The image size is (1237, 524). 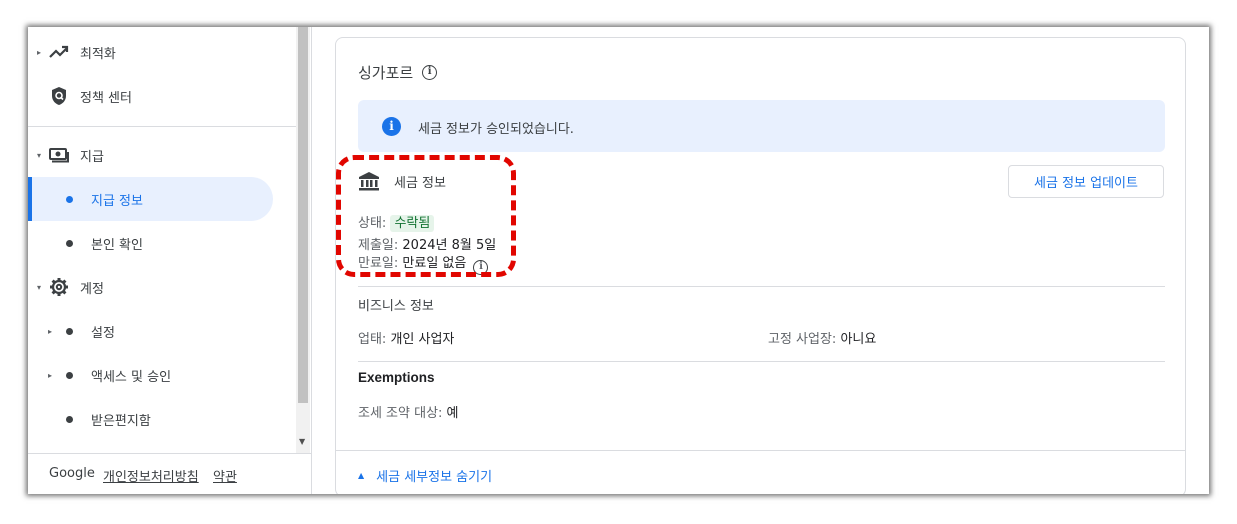 What do you see at coordinates (372, 223) in the screenshot?
I see `status-label: 상태:` at bounding box center [372, 223].